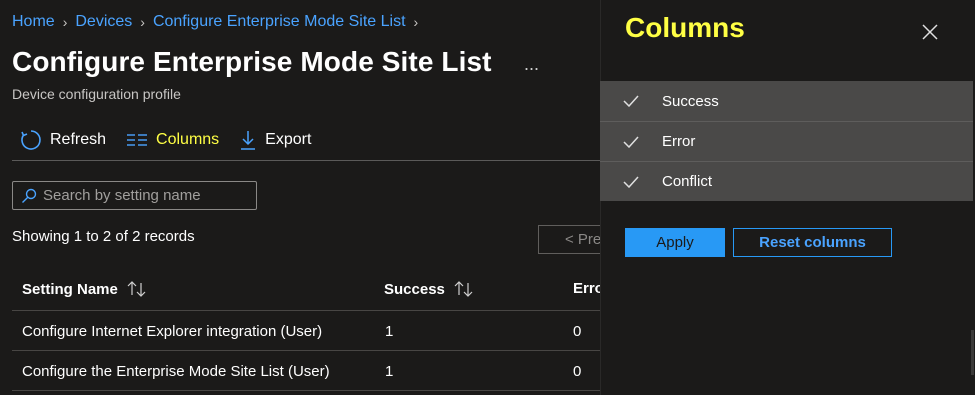 The height and width of the screenshot is (395, 975). Describe the element at coordinates (122, 195) in the screenshot. I see `search-placeholder: Search by setting name` at that location.